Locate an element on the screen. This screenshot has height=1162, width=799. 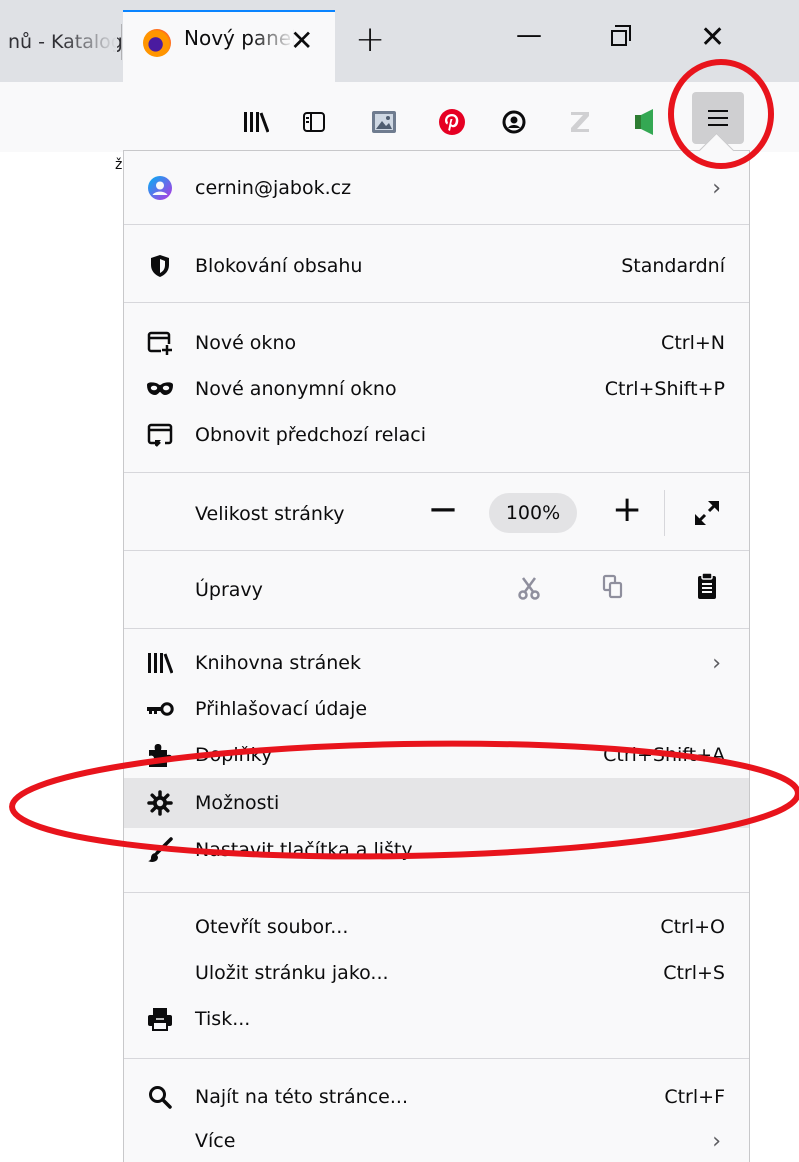
paintbrush-icon is located at coordinates (160, 850).